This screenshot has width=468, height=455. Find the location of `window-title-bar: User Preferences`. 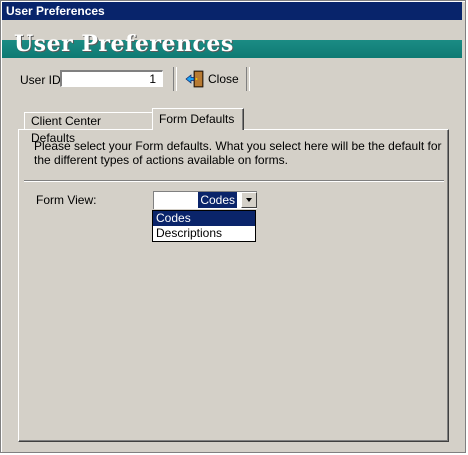

window-title-bar: User Preferences is located at coordinates (232, 11).